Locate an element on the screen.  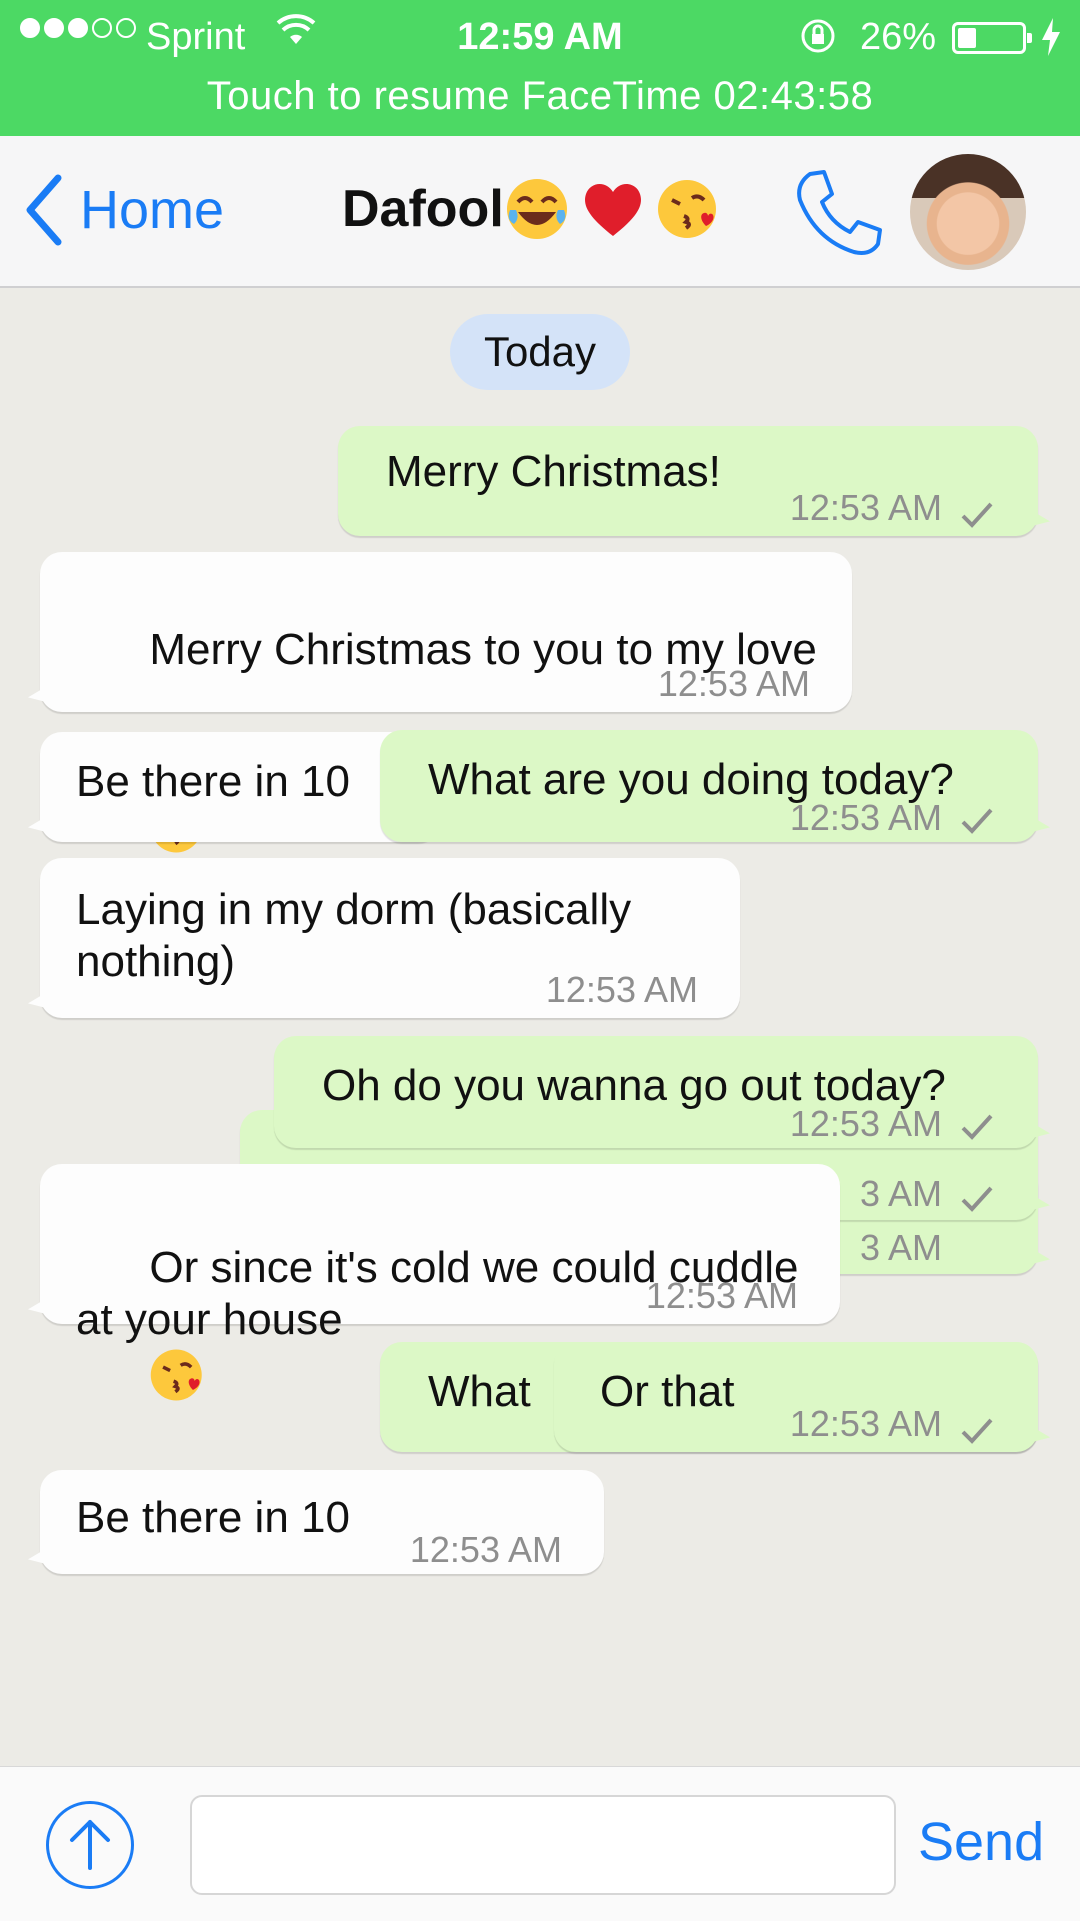
facetime-resume-banner: Touch to resume FaceTime 02:43:58 is located at coordinates (540, 96).